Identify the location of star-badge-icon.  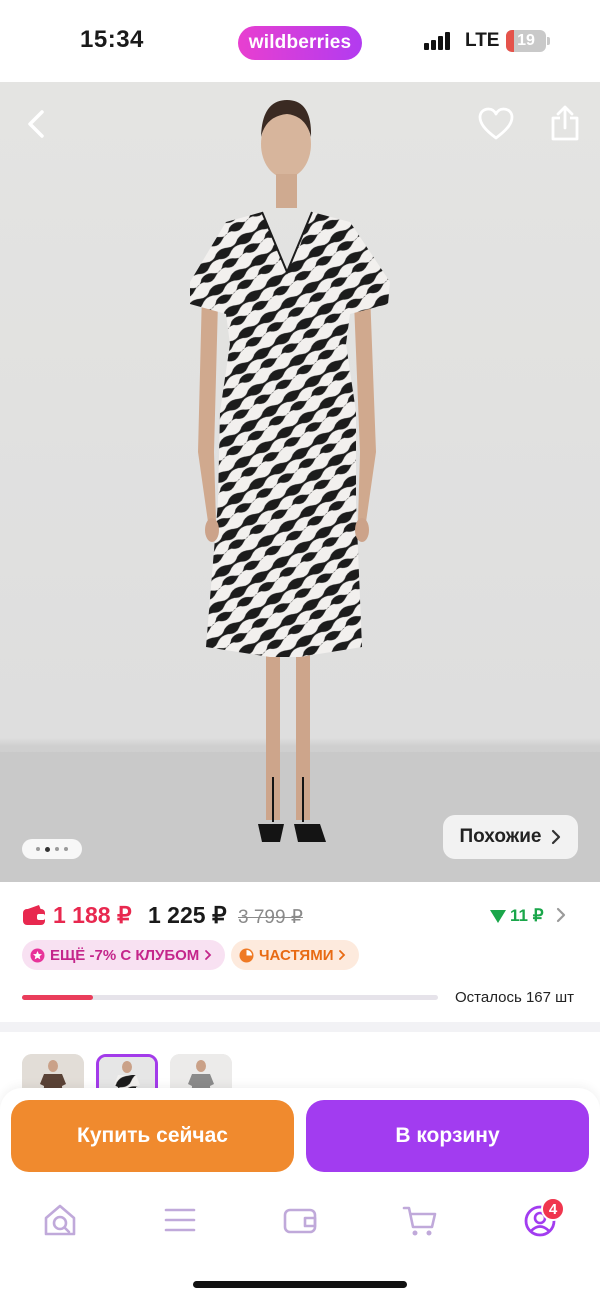
(37, 955).